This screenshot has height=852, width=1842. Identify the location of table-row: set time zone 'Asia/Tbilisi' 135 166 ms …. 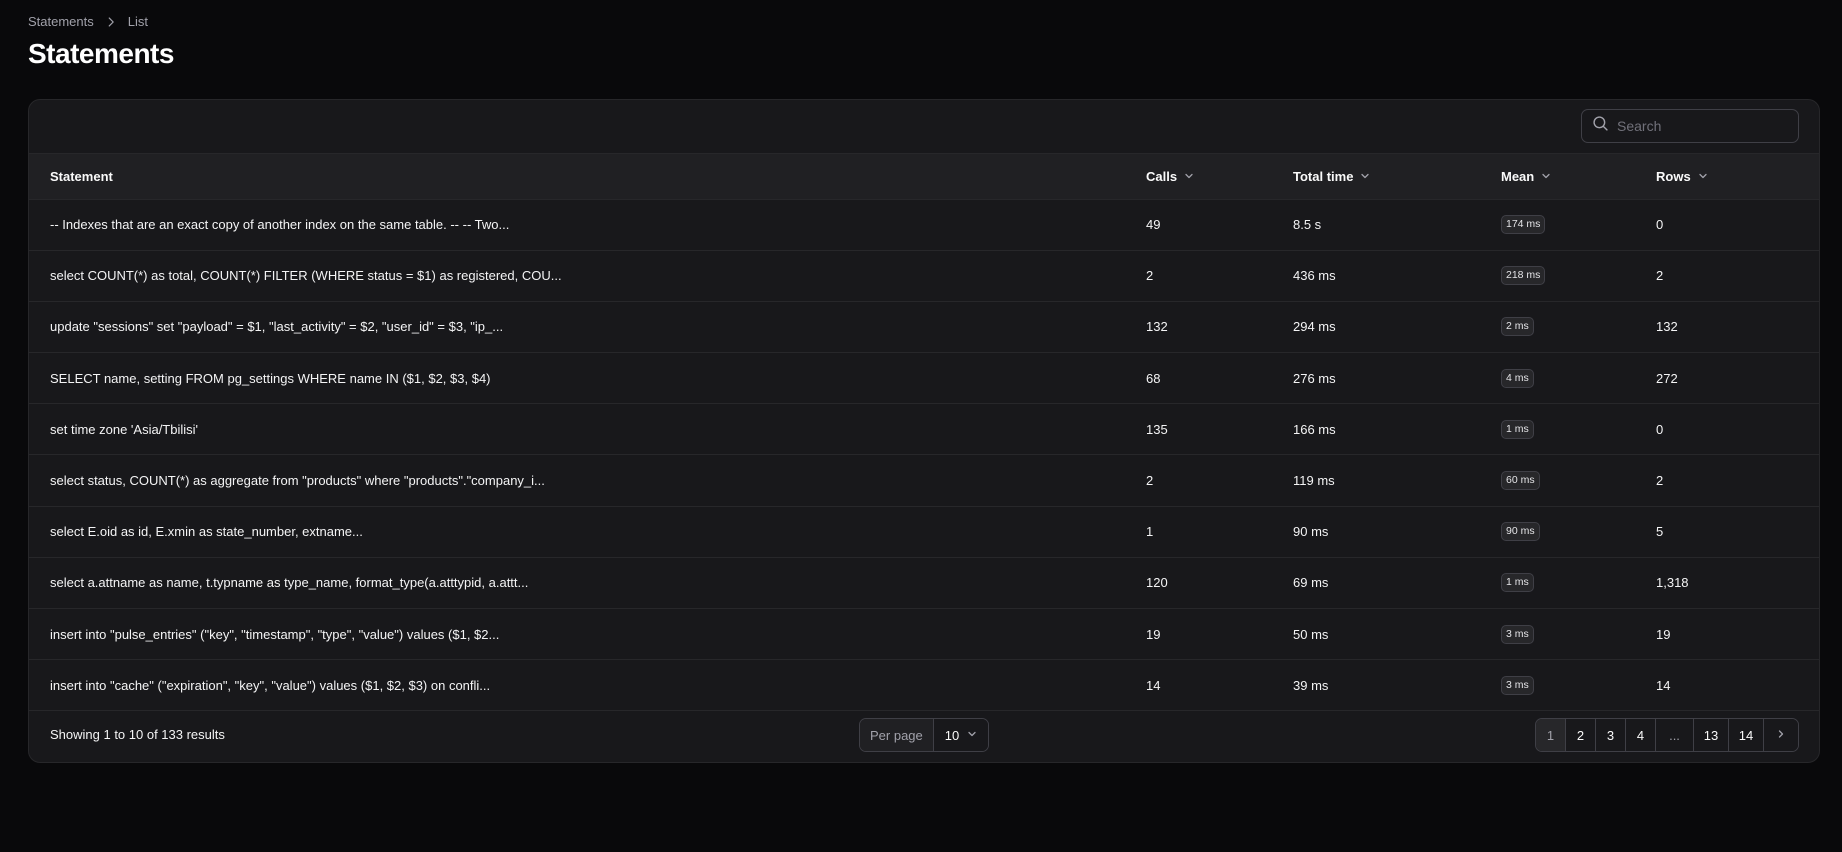
(924, 429).